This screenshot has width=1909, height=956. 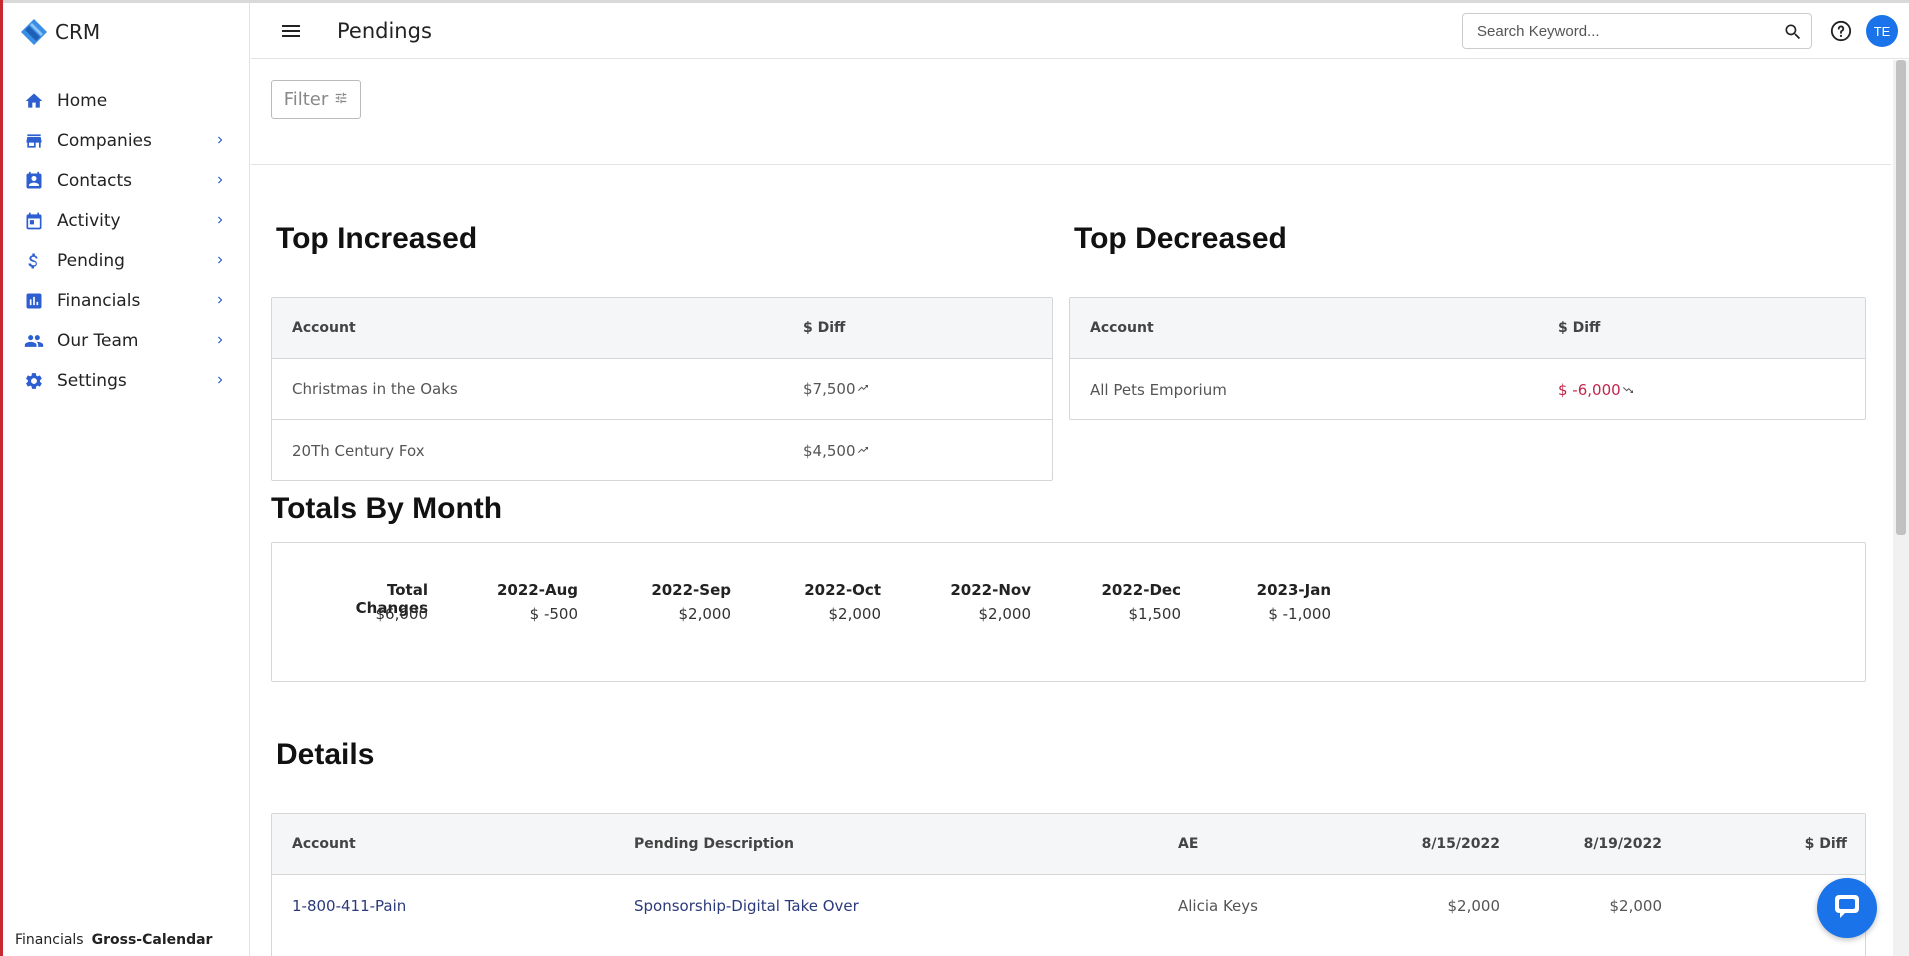 I want to click on user-avatar: TE, so click(x=1882, y=31).